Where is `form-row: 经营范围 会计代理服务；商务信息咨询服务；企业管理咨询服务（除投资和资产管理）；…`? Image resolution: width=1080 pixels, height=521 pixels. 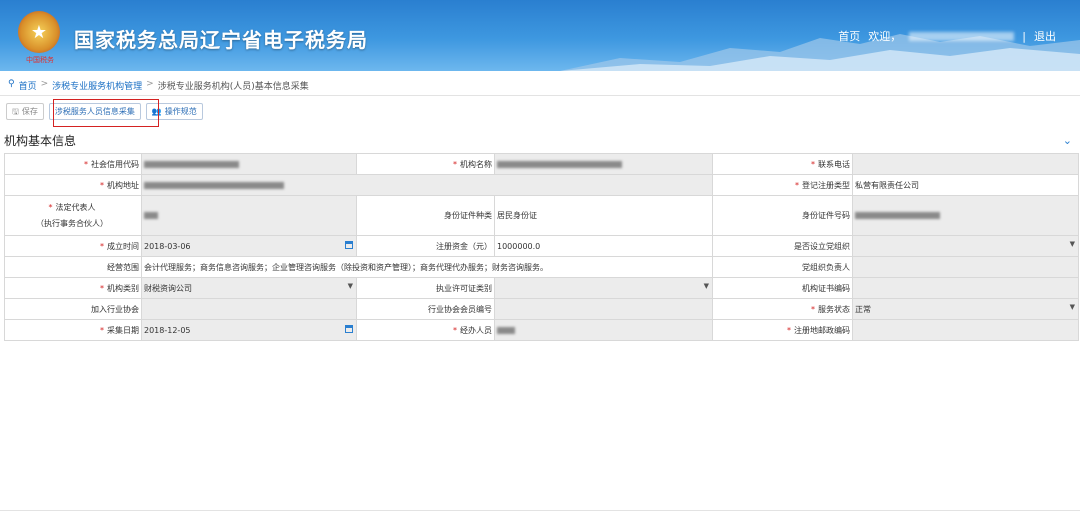 form-row: 经营范围 会计代理服务；商务信息咨询服务；企业管理咨询服务（除投资和资产管理）；… is located at coordinates (541, 267).